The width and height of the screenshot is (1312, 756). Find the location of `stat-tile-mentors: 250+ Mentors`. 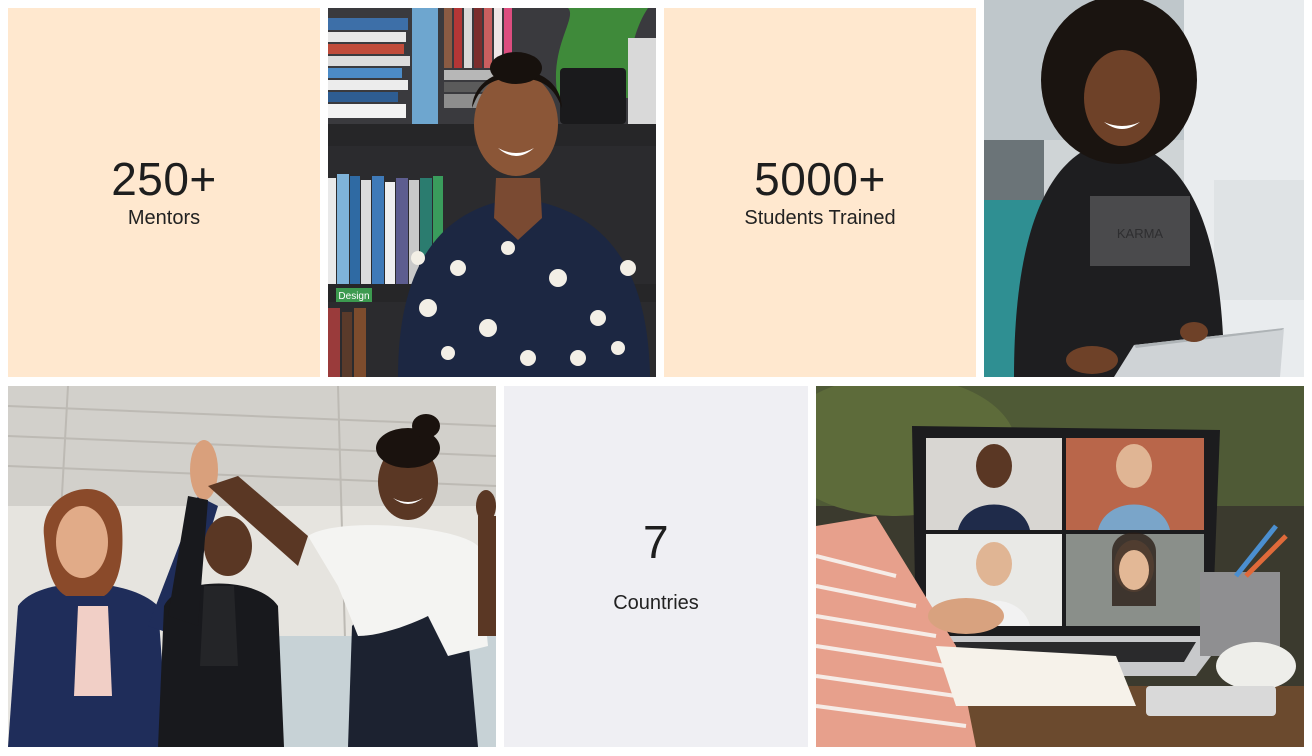

stat-tile-mentors: 250+ Mentors is located at coordinates (164, 192).